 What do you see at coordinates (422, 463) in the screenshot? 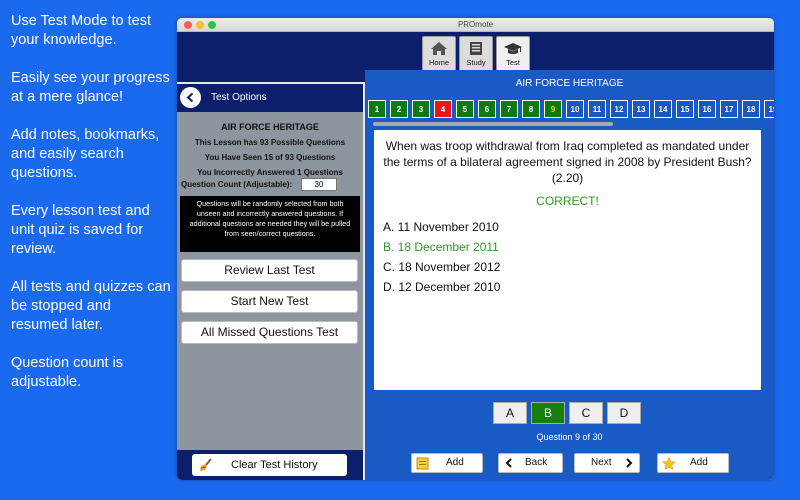
I see `note-icon` at bounding box center [422, 463].